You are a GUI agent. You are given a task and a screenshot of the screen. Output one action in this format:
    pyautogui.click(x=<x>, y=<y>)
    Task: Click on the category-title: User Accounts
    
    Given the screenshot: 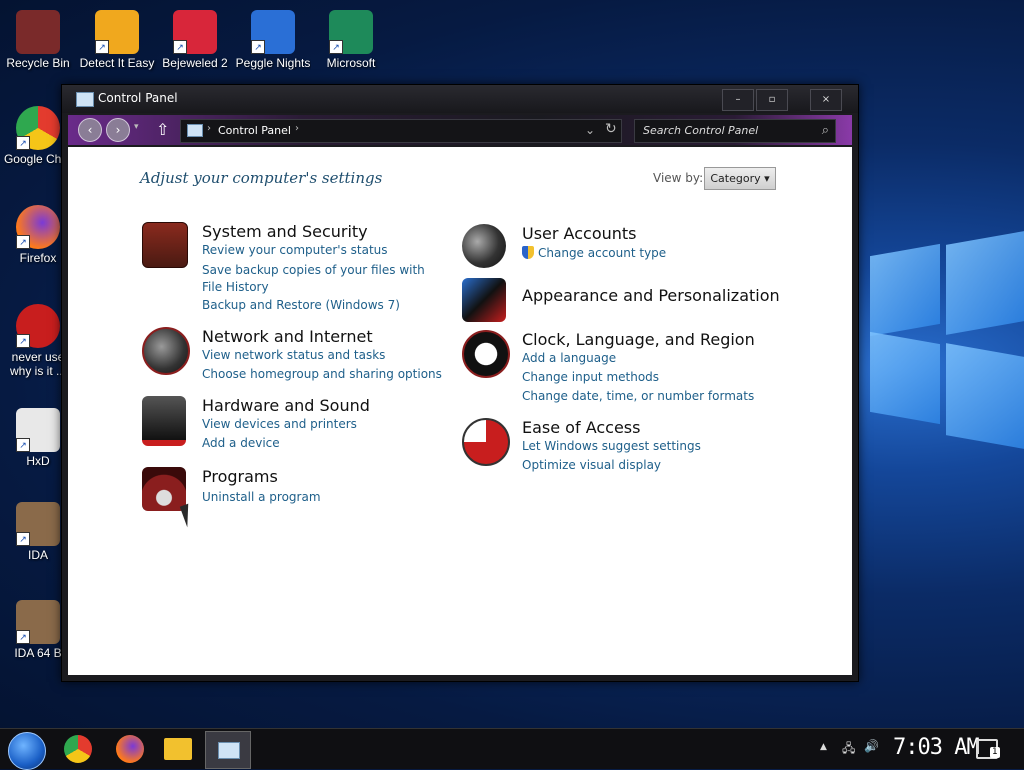 What is the action you would take?
    pyautogui.click(x=579, y=233)
    